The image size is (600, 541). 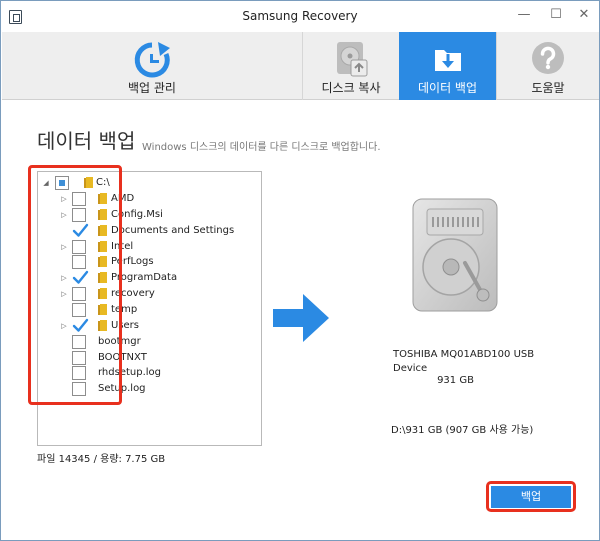 I want to click on tab-label: 백업 관리, so click(x=152, y=88).